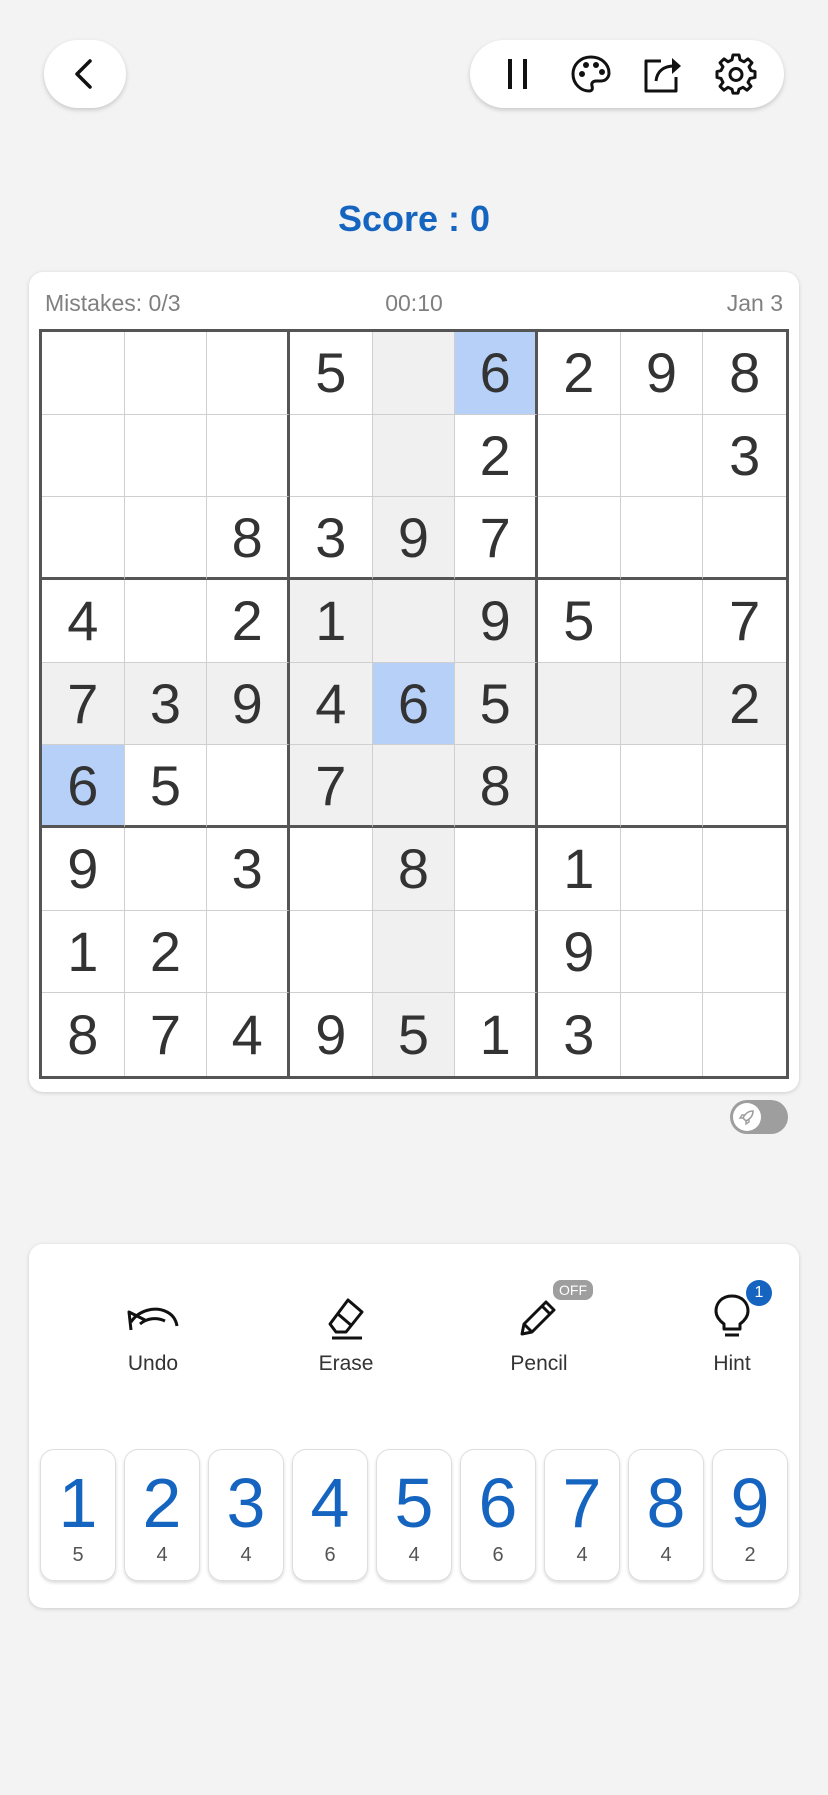 The width and height of the screenshot is (828, 1795). Describe the element at coordinates (539, 1327) in the screenshot. I see `pencil-button: OFF Pencil` at that location.